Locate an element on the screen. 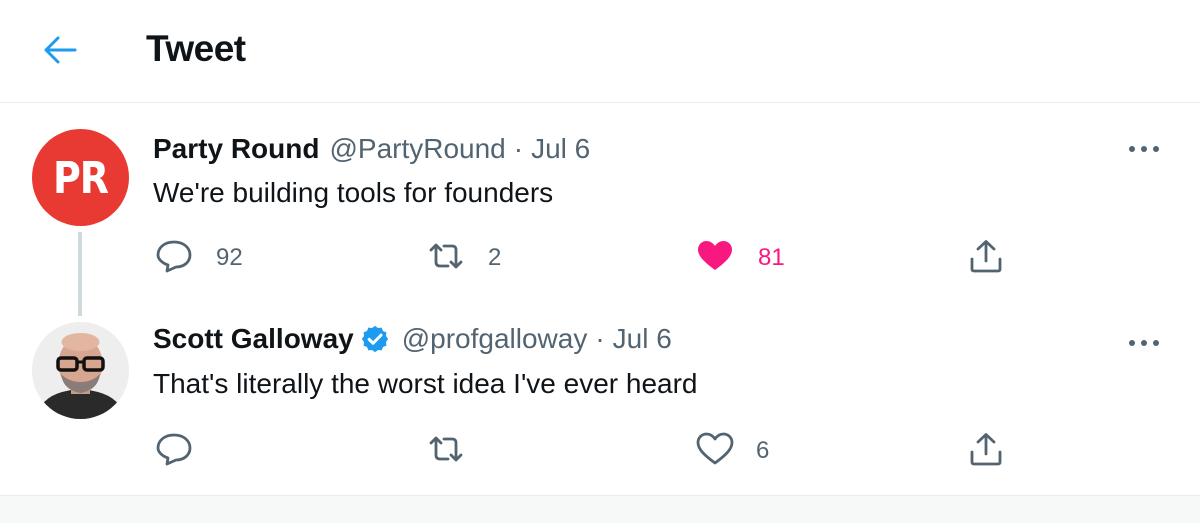 This screenshot has width=1200, height=523. page-title: Tweet is located at coordinates (196, 48).